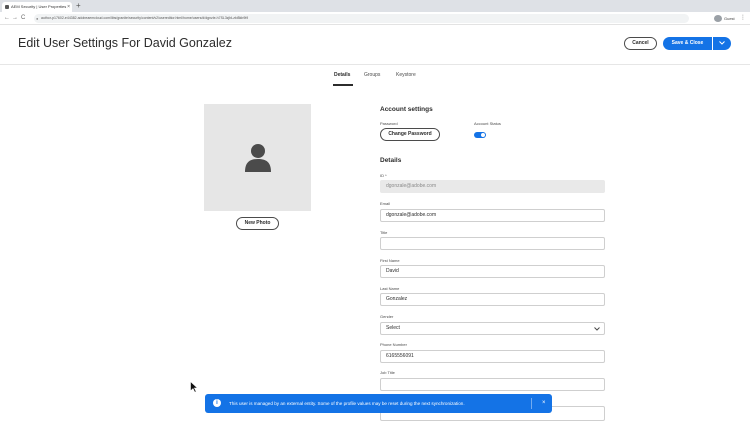 The image size is (750, 421). I want to click on gender-select-value: Select, so click(393, 328).